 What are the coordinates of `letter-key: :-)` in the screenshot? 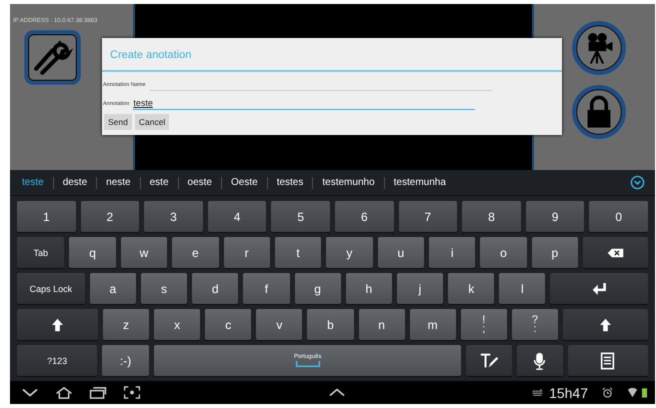 It's located at (125, 360).